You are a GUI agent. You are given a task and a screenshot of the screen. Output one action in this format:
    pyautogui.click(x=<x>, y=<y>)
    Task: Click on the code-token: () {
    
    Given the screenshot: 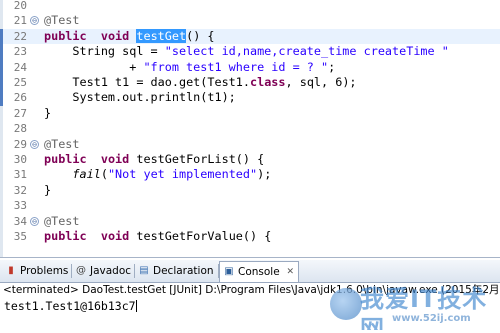 What is the action you would take?
    pyautogui.click(x=200, y=35)
    